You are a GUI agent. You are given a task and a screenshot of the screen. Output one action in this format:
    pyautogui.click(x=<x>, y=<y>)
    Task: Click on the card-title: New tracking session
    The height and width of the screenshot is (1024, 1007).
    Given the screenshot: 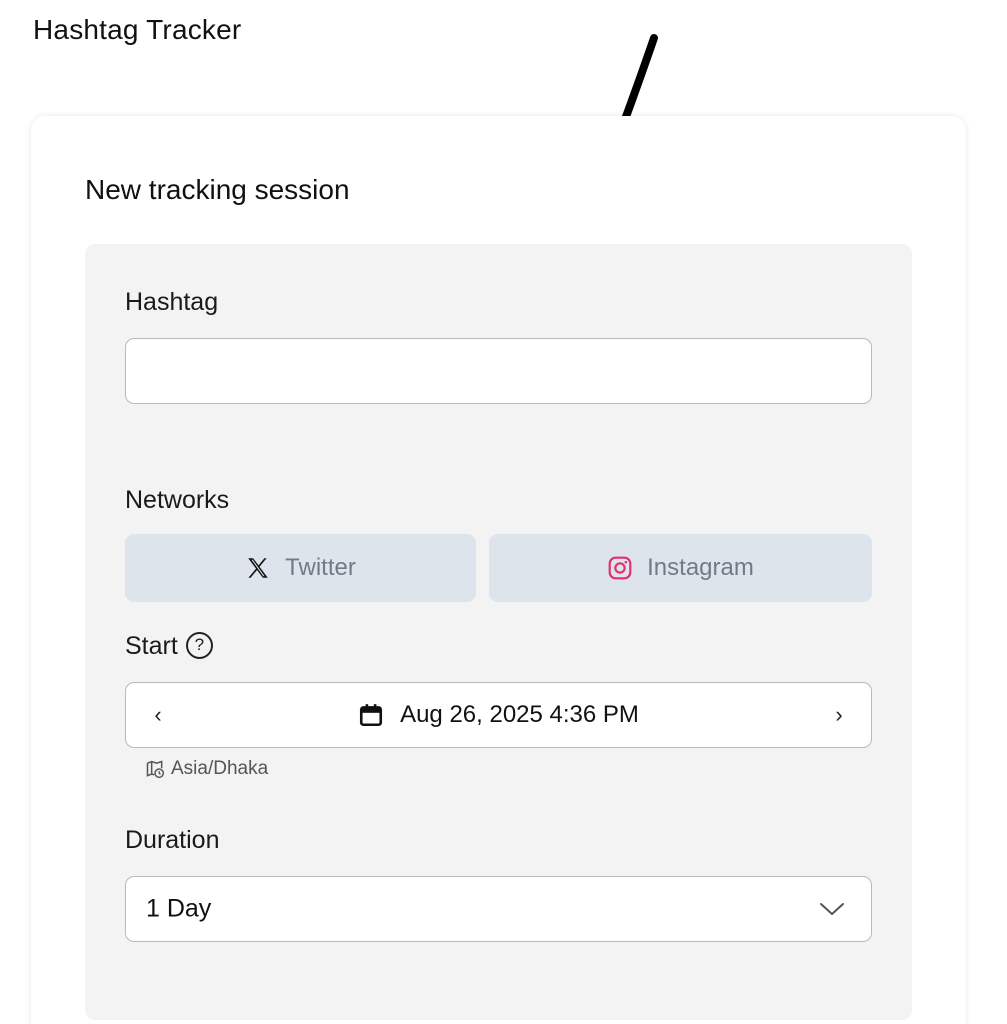 What is the action you would take?
    pyautogui.click(x=217, y=189)
    